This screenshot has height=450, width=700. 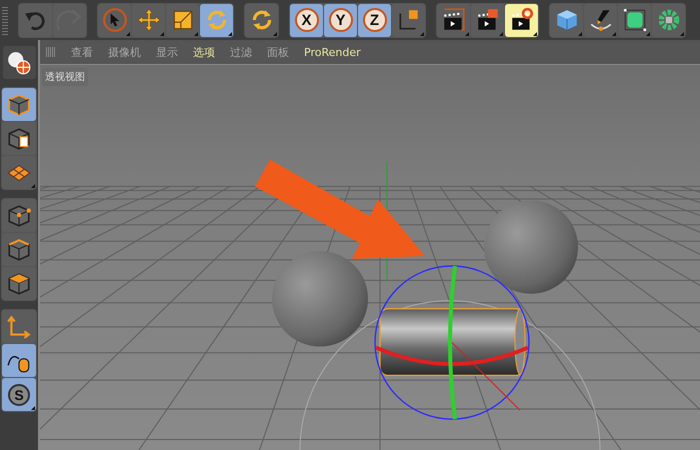 I want to click on menu-item: 显示, so click(x=167, y=52).